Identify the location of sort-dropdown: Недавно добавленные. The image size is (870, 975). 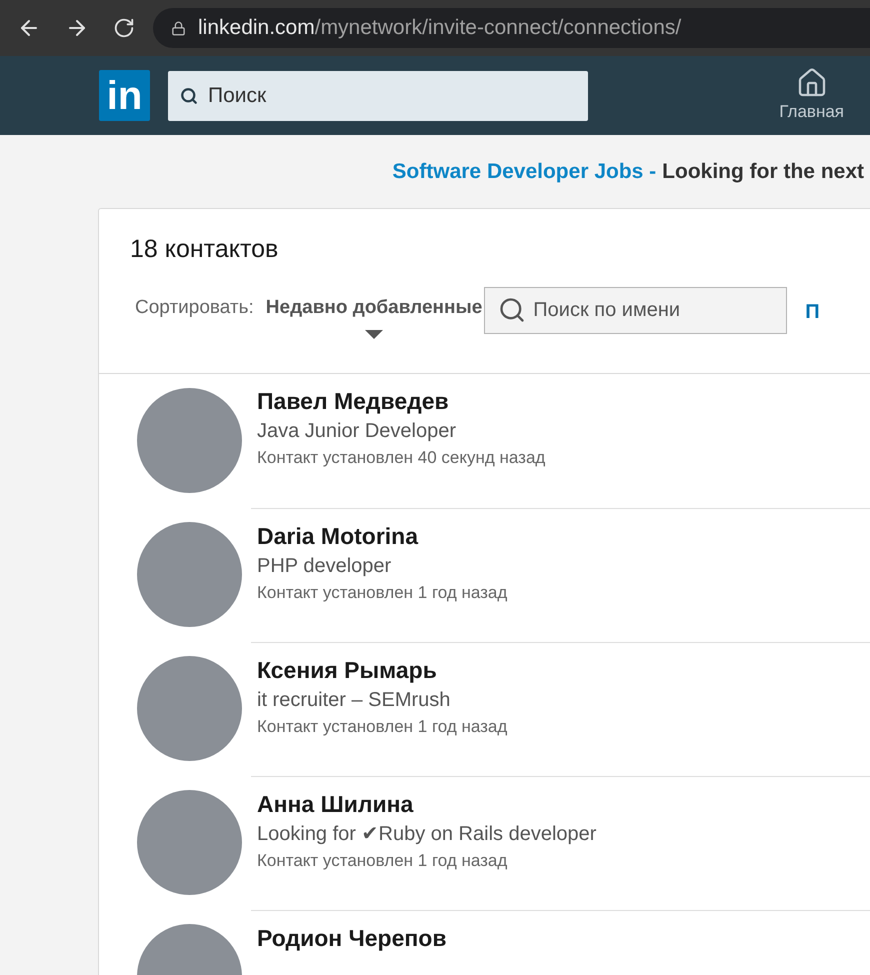
(374, 316).